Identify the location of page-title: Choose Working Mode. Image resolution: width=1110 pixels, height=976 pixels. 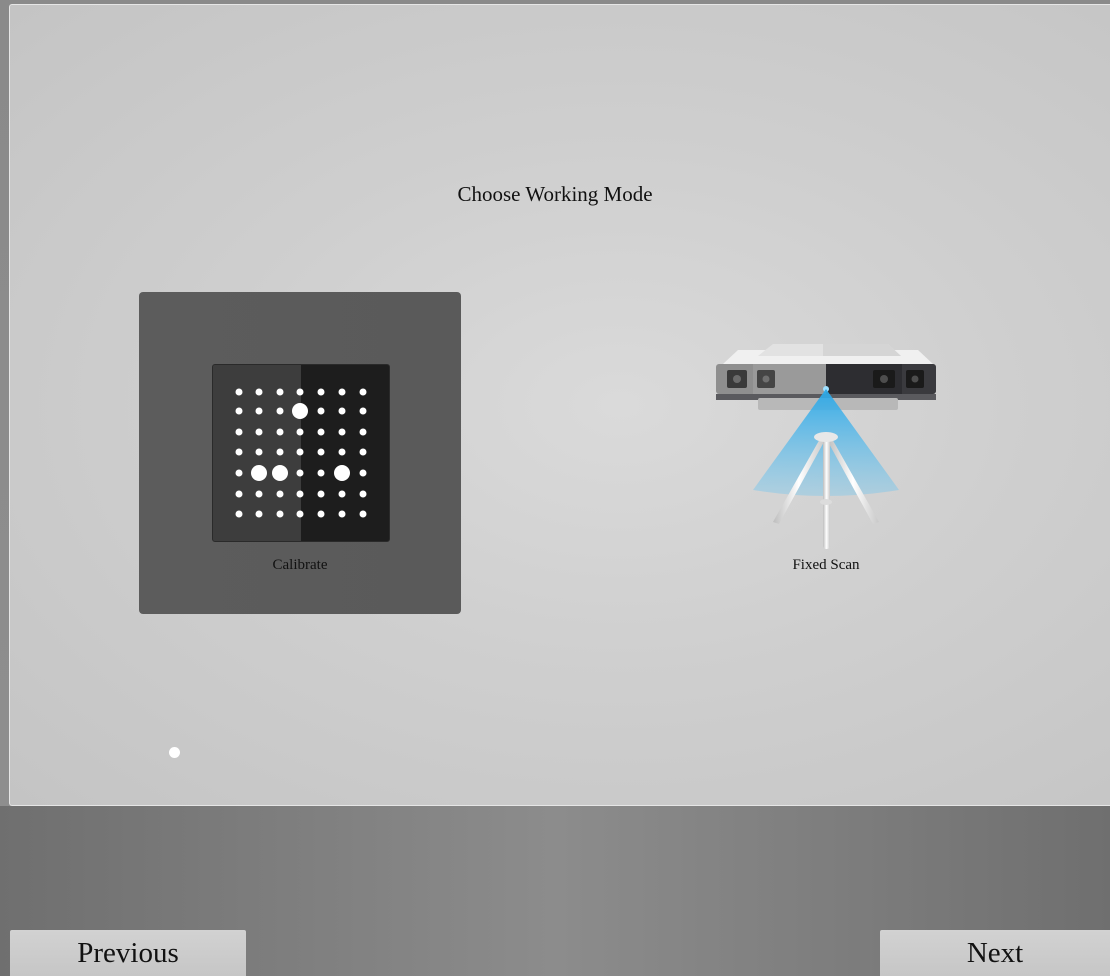
(555, 194).